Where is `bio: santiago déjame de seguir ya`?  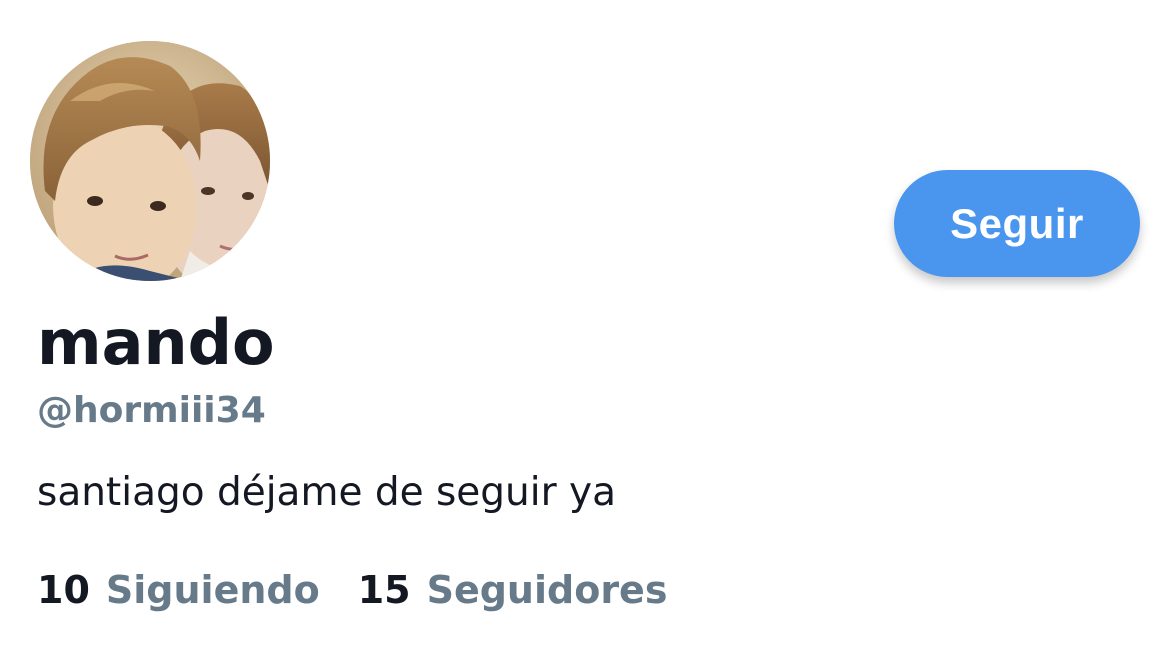 bio: santiago déjame de seguir ya is located at coordinates (327, 492).